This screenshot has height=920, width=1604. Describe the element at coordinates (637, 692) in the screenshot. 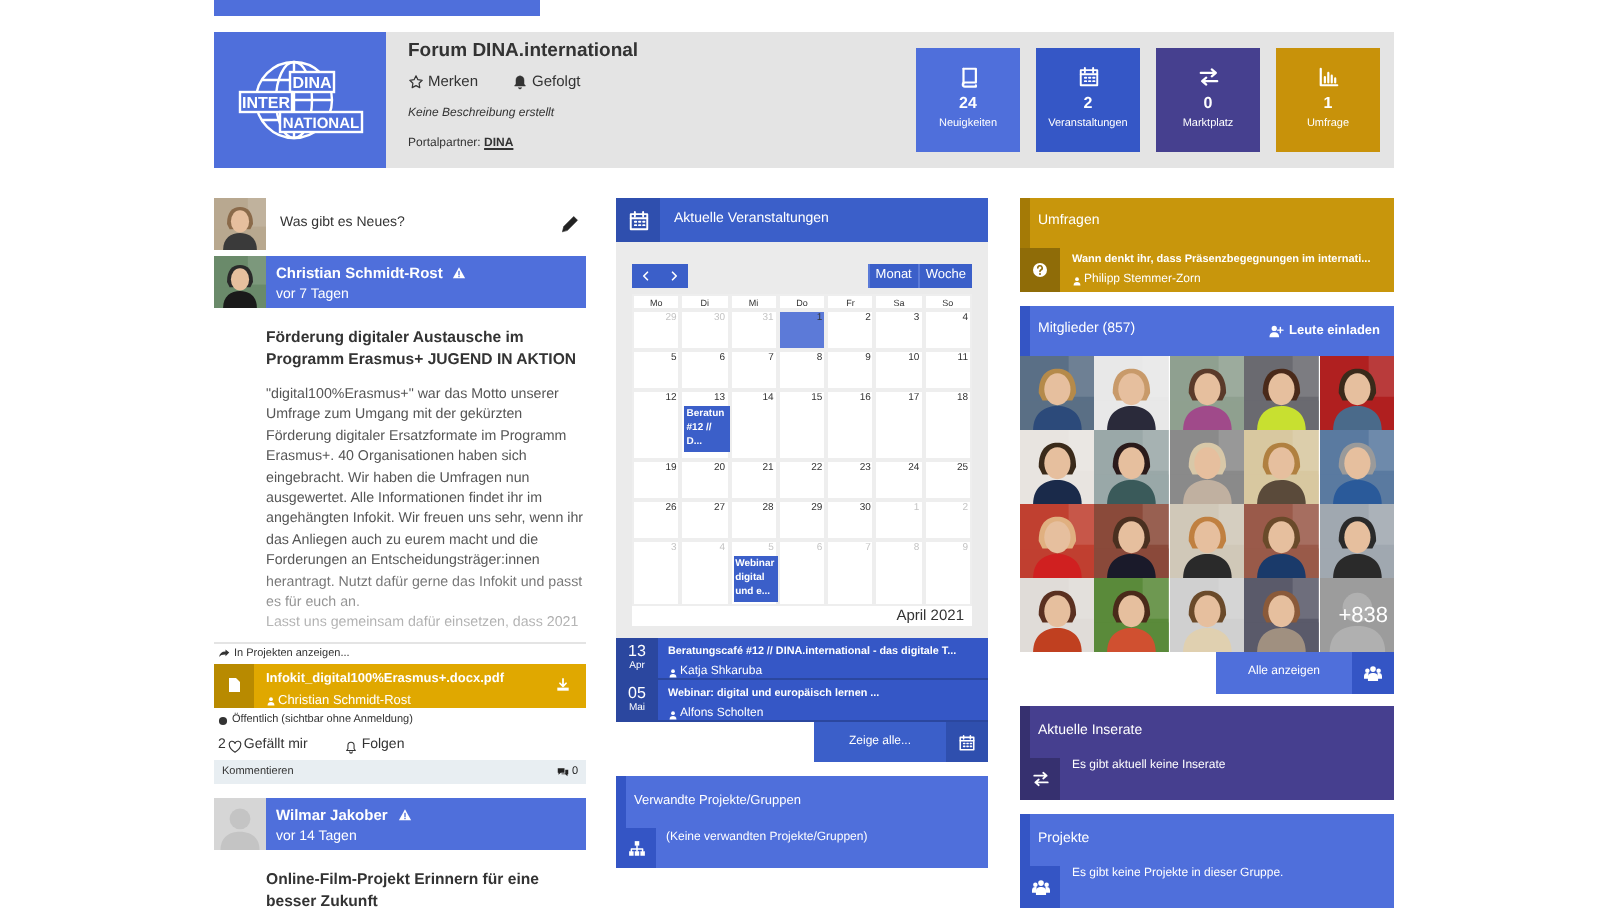

I see `event-day: 05` at that location.